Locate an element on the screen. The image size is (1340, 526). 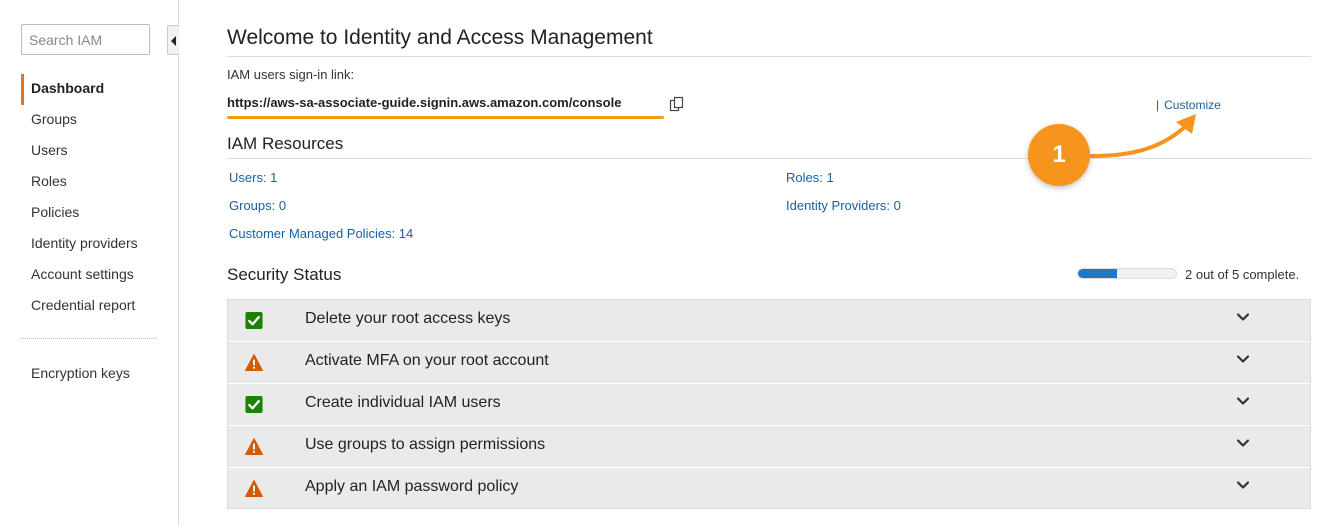
status-item-label: Delete your root access keys is located at coordinates (408, 318).